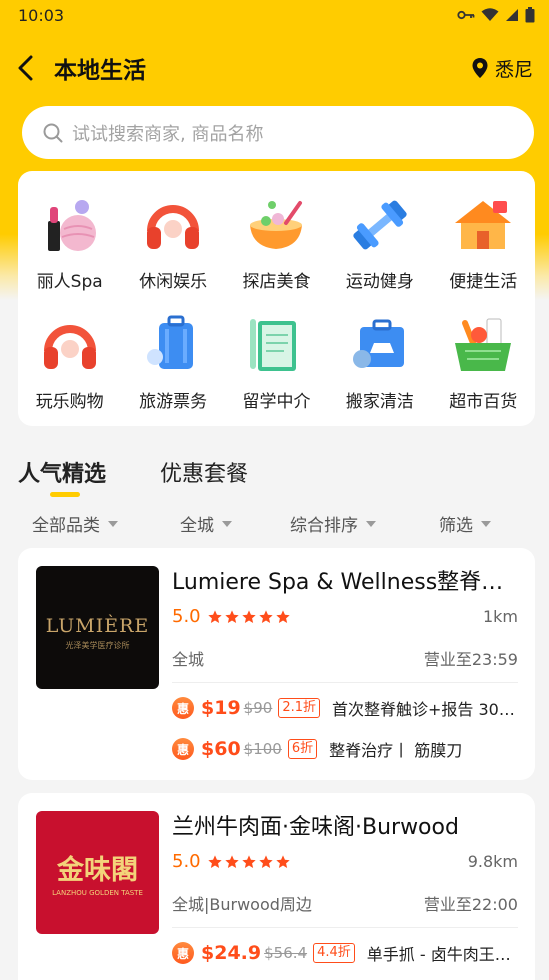 The image size is (549, 980). I want to click on category-moving-cleaning: 搬家清洁, so click(379, 363).